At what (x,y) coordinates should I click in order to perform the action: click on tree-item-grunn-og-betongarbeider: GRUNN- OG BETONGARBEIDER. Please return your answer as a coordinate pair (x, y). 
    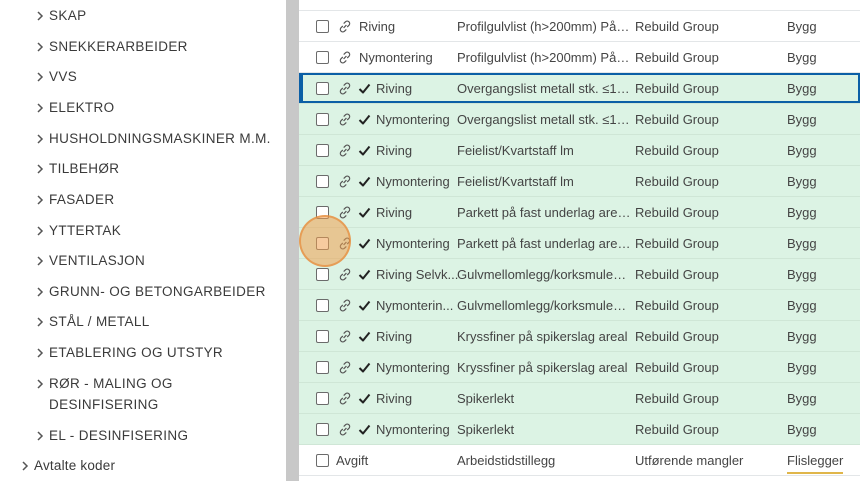
    Looking at the image, I should click on (151, 291).